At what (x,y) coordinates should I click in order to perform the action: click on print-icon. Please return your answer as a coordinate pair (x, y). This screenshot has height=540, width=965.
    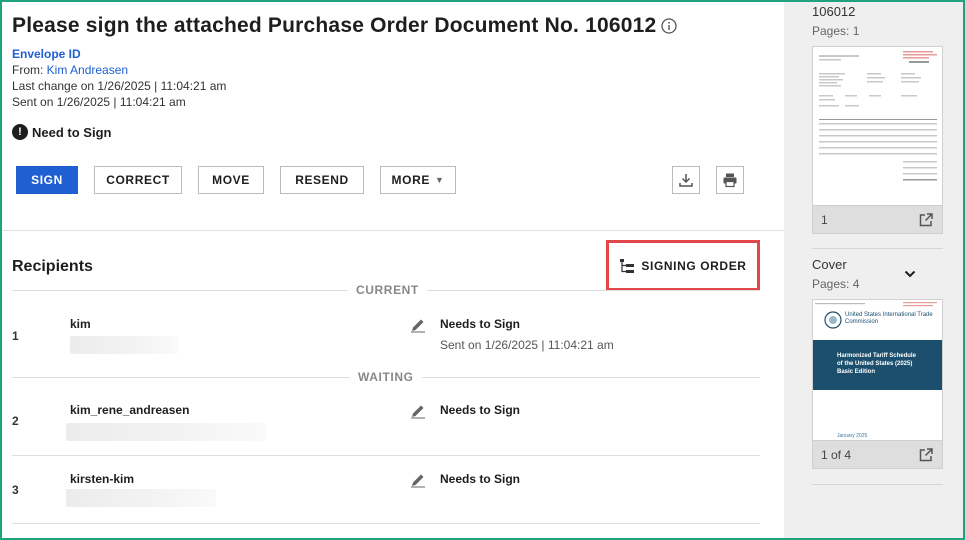
    Looking at the image, I should click on (730, 180).